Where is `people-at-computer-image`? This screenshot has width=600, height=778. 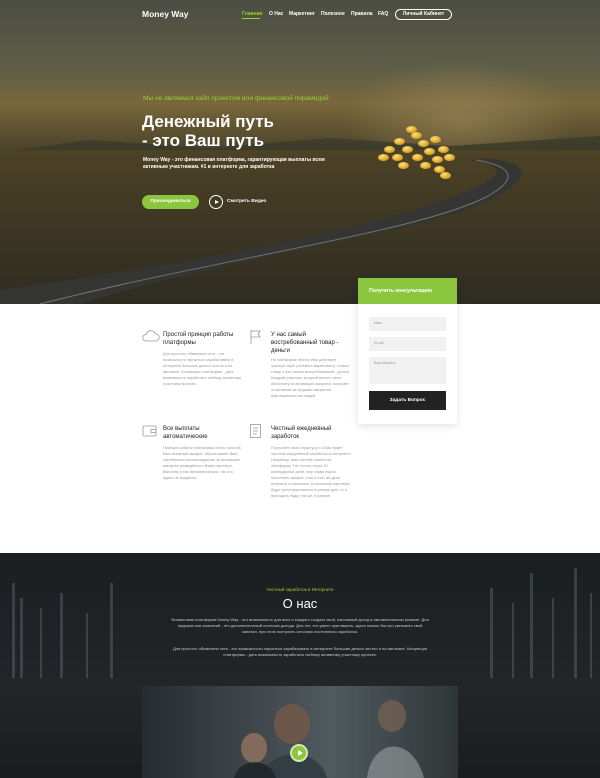
people-at-computer-image is located at coordinates (300, 732).